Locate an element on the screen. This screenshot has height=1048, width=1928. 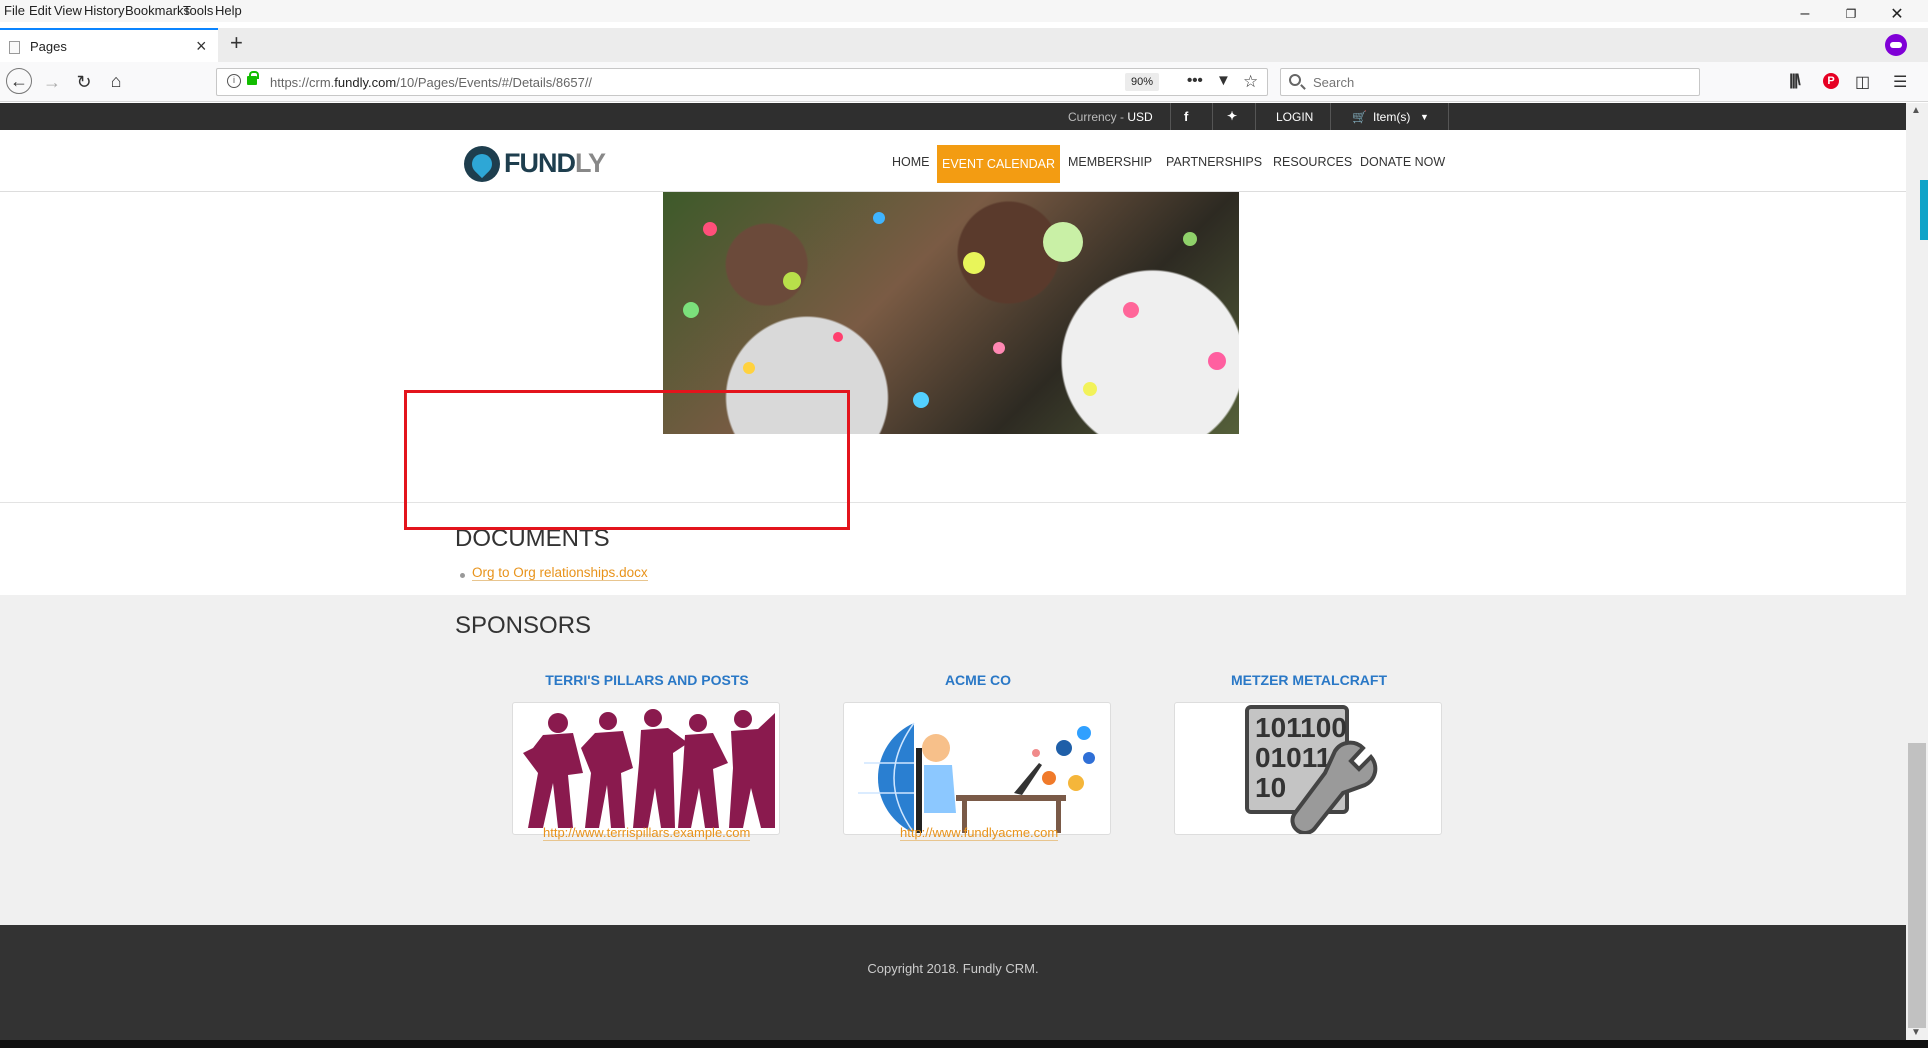
document-link: Org to Org relationships.docx is located at coordinates (560, 573).